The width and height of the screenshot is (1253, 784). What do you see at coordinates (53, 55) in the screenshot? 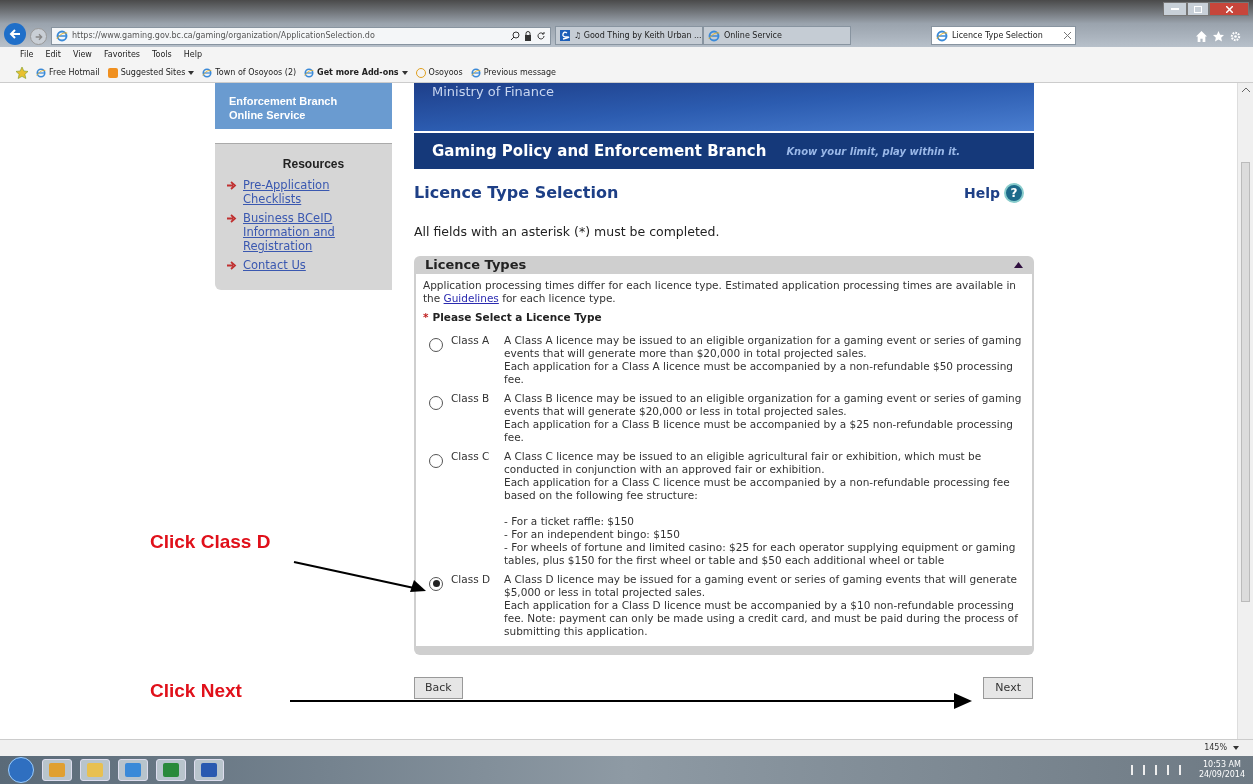
I see `menu-item: Edit` at bounding box center [53, 55].